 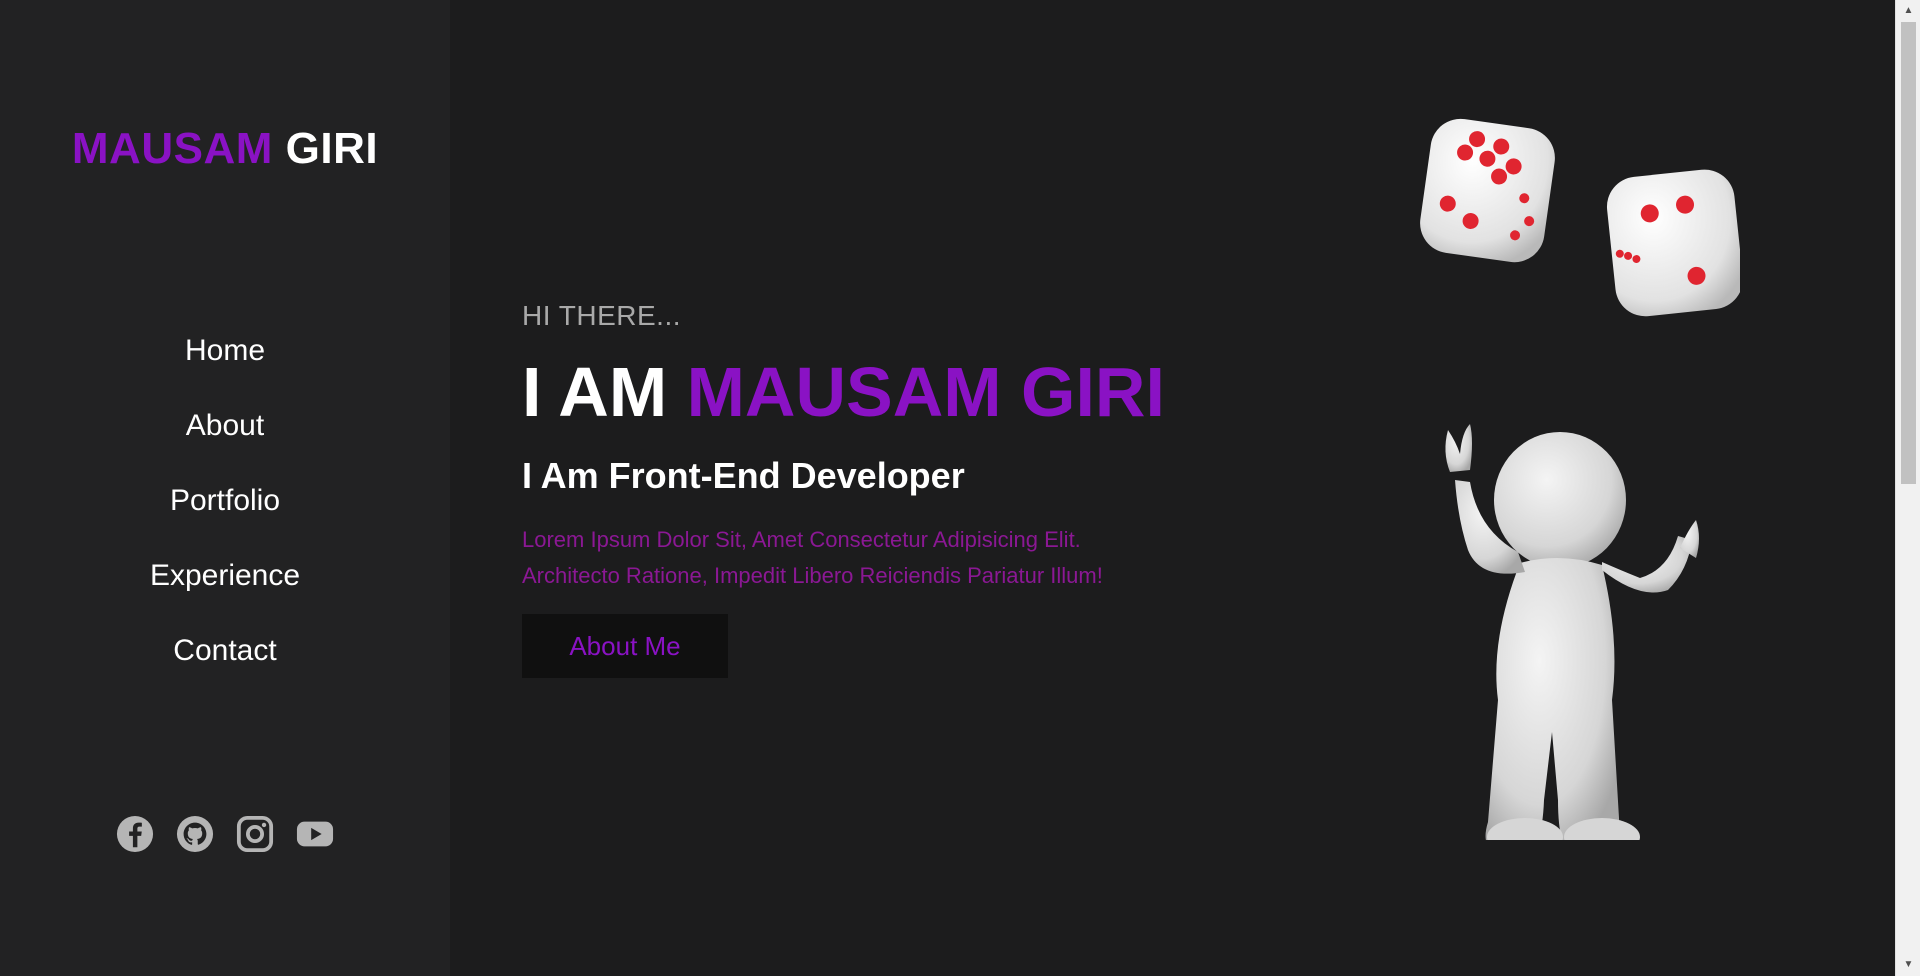 What do you see at coordinates (315, 834) in the screenshot?
I see `youtube-icon` at bounding box center [315, 834].